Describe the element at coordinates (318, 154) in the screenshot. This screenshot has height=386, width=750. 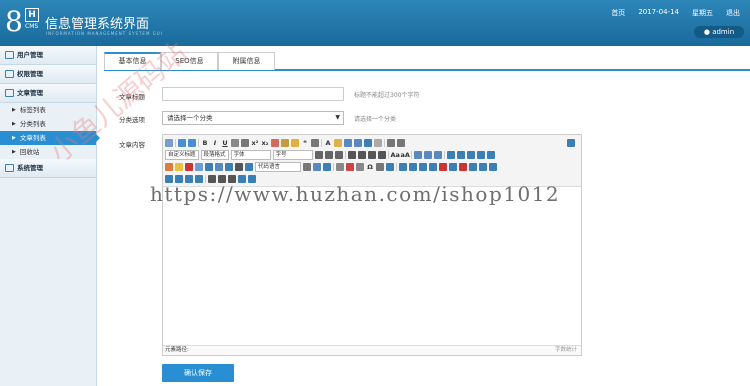
I see `ltr-icon` at that location.